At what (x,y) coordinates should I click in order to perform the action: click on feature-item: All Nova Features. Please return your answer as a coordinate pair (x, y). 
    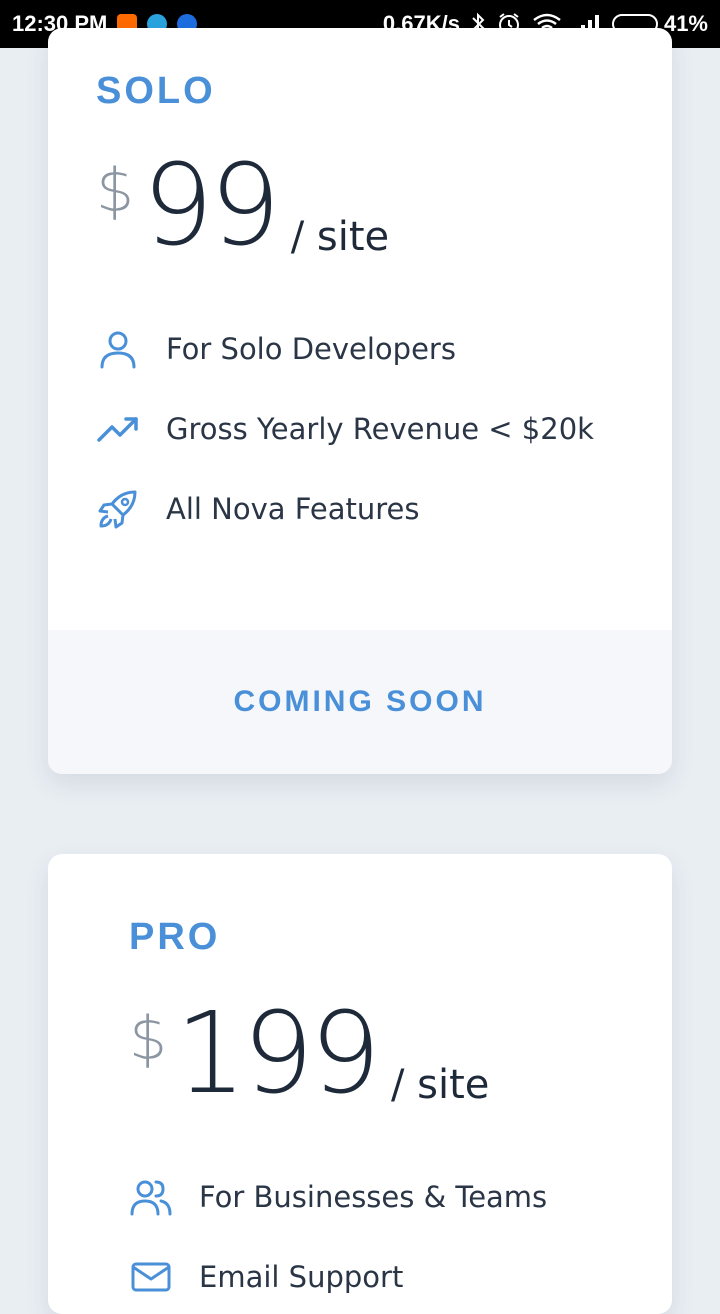
    Looking at the image, I should click on (345, 509).